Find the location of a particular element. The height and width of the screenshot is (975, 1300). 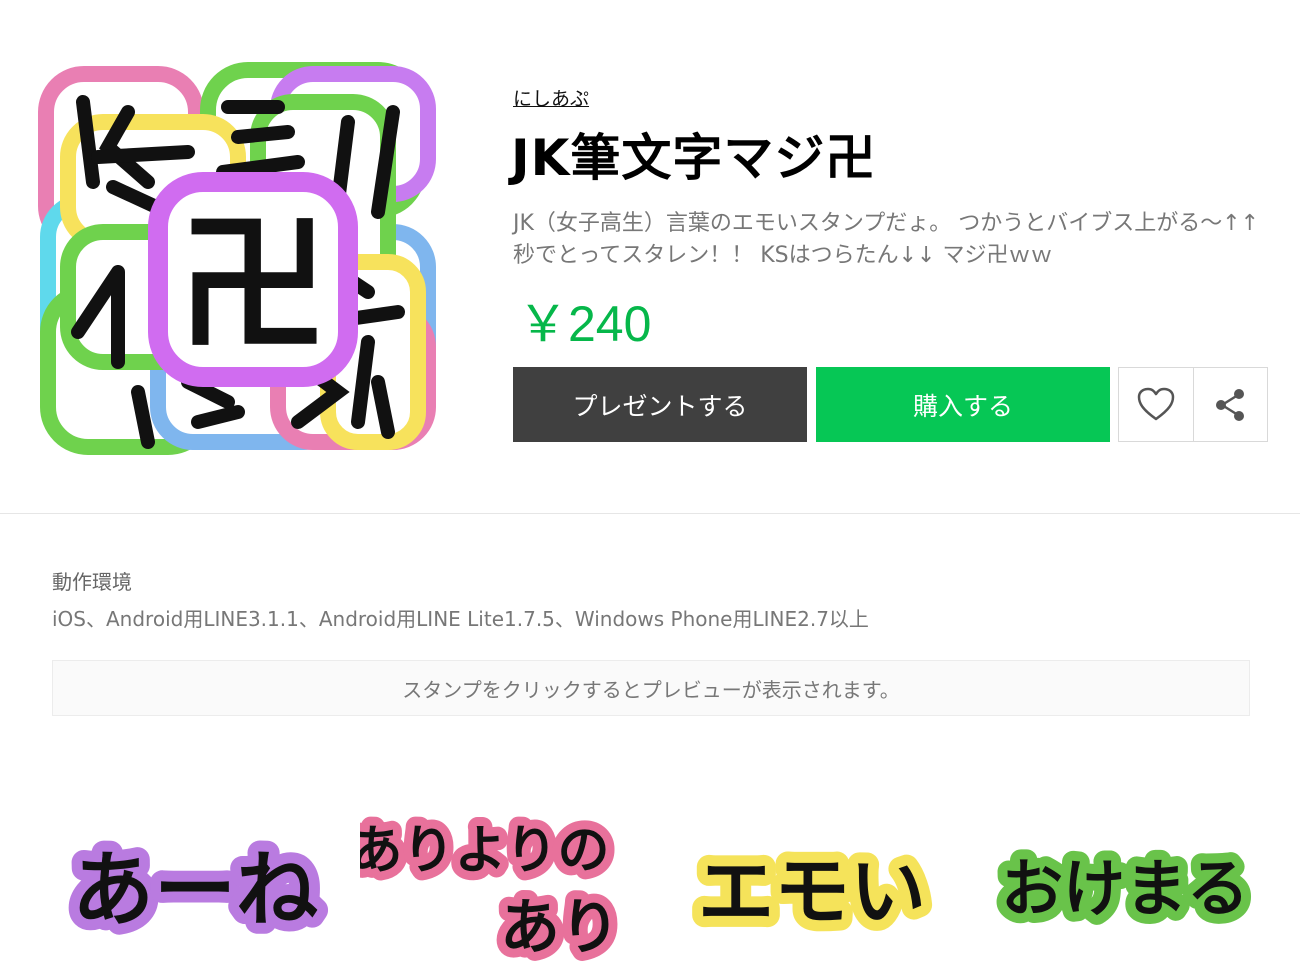

environment-label: 動作環境 is located at coordinates (92, 582).